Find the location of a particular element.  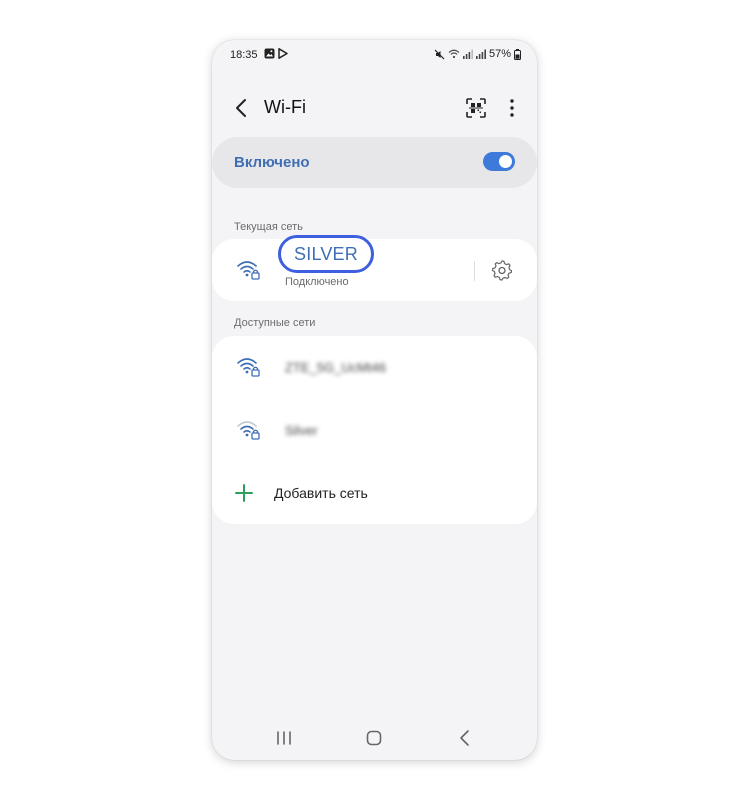

mute-icon is located at coordinates (439, 54).